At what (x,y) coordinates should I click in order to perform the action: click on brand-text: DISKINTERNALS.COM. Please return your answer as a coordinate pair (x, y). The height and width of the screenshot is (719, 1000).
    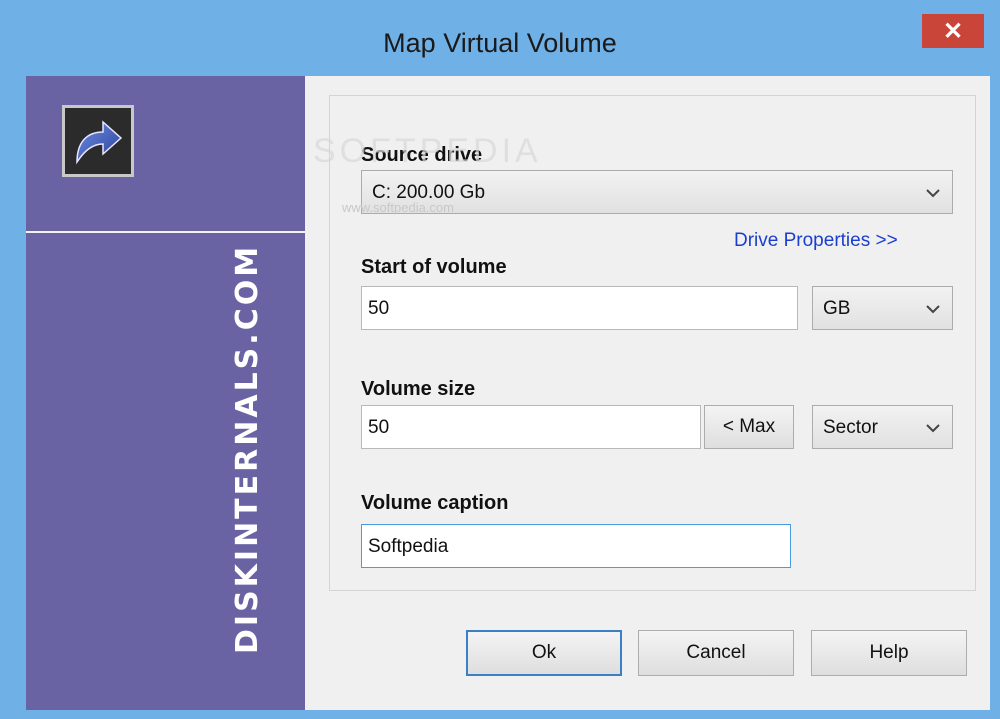
    Looking at the image, I should click on (247, 448).